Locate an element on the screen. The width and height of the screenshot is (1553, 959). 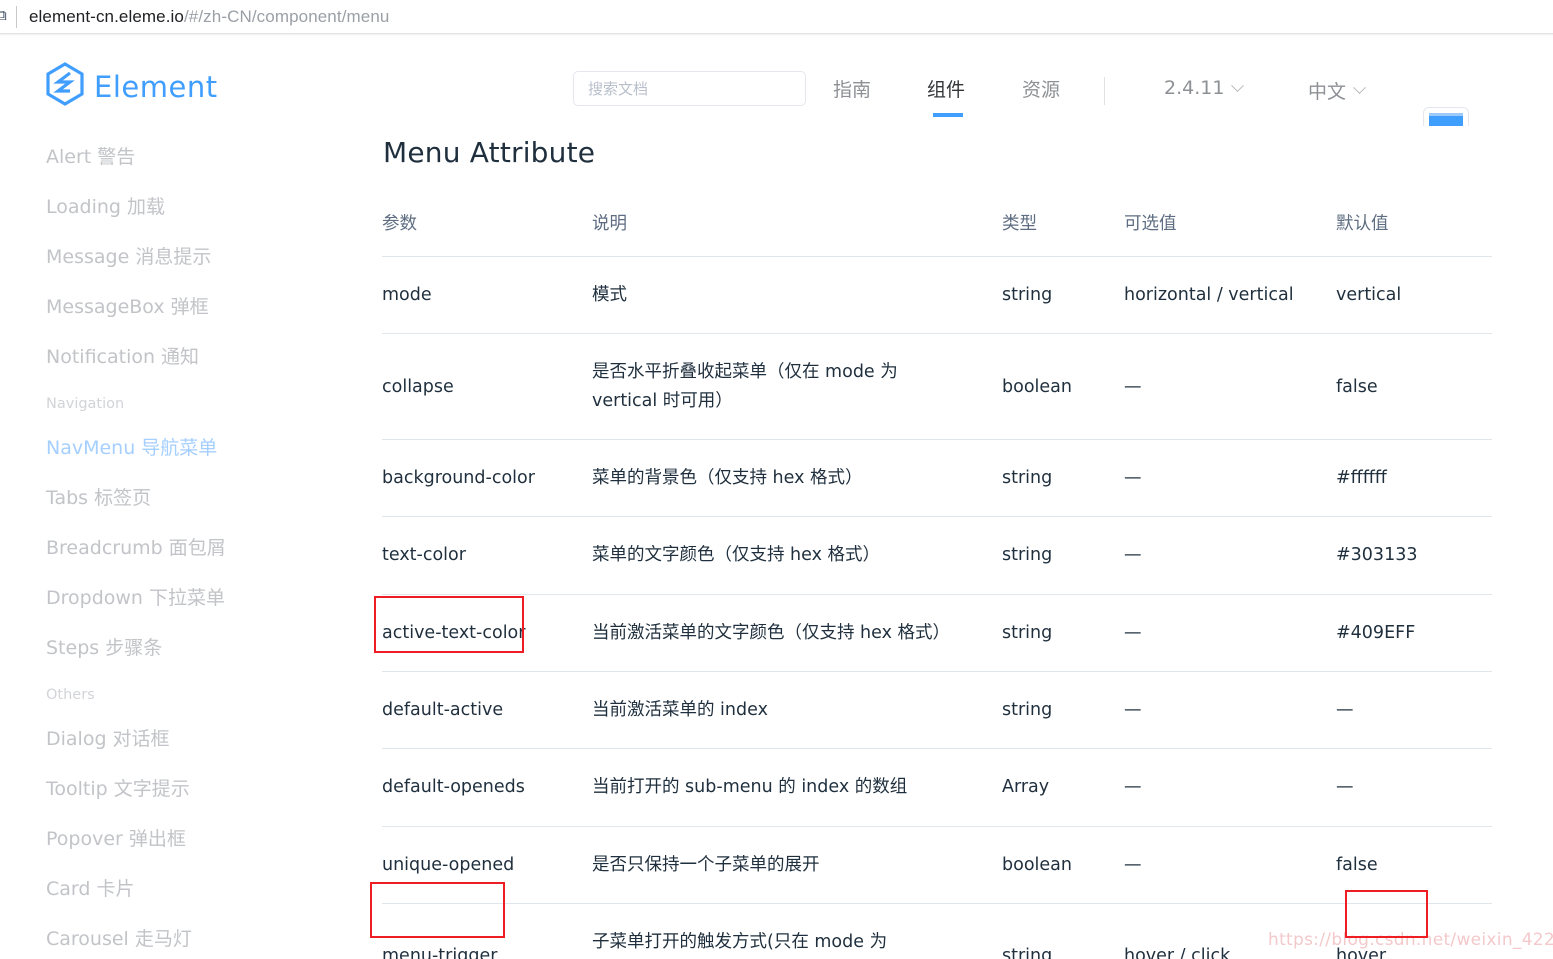
element-logo-text: Element is located at coordinates (156, 86).